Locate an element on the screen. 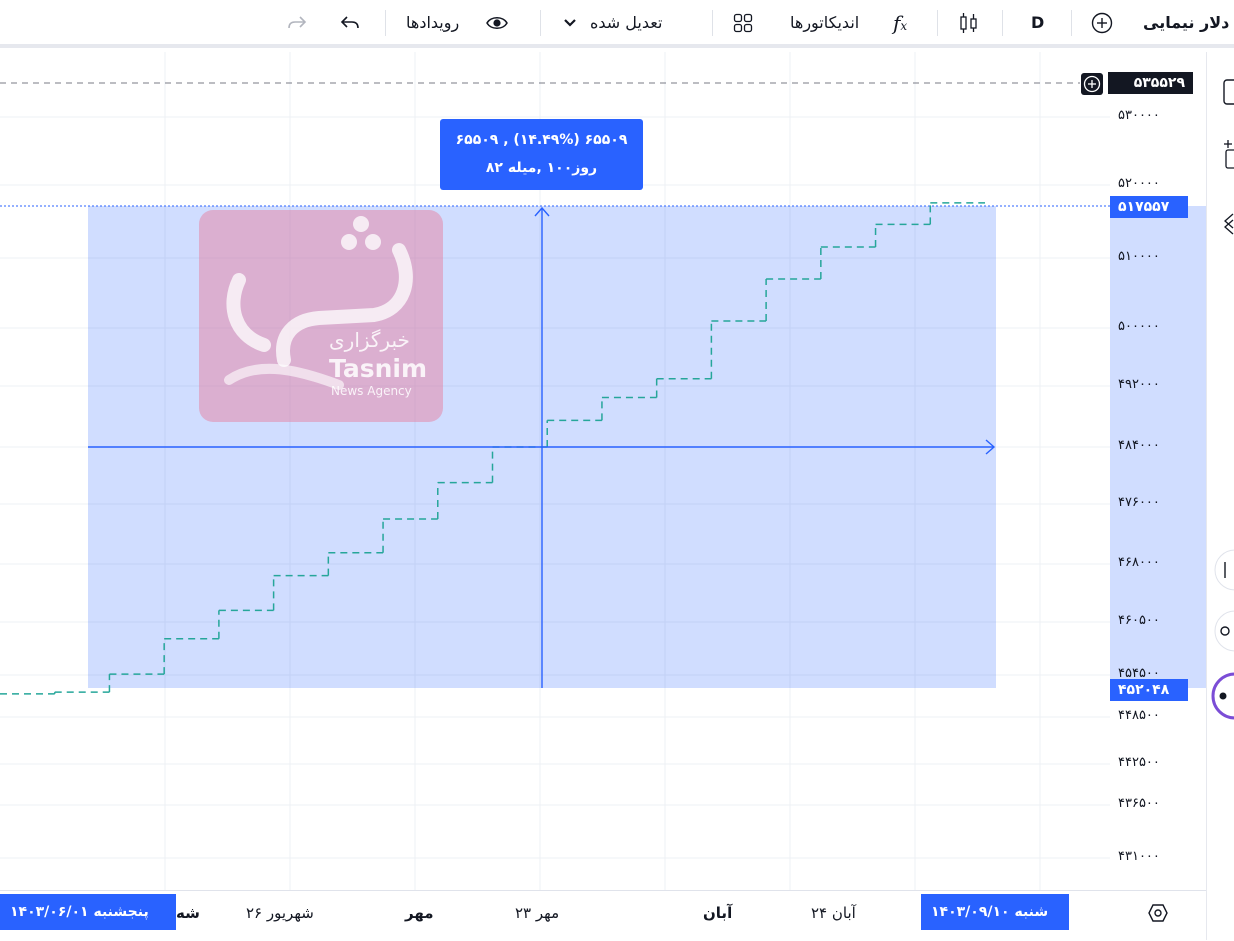  range-end-date-badge: شنبه ۱۴۰۳/۰۹/۱۰ is located at coordinates (995, 912).